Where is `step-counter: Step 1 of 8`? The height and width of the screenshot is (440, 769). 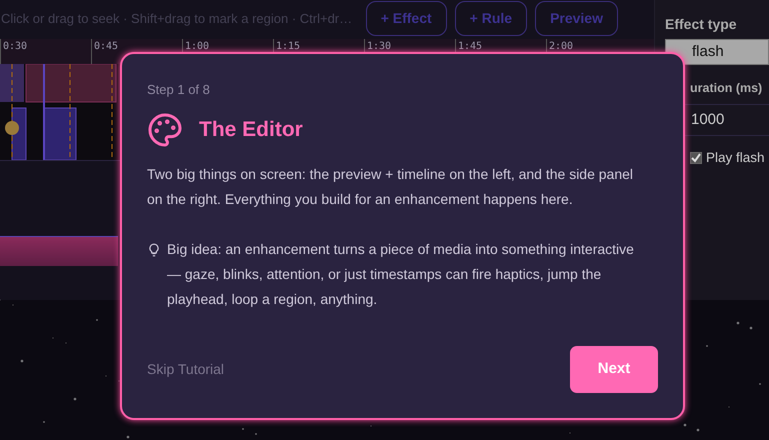 step-counter: Step 1 of 8 is located at coordinates (179, 90).